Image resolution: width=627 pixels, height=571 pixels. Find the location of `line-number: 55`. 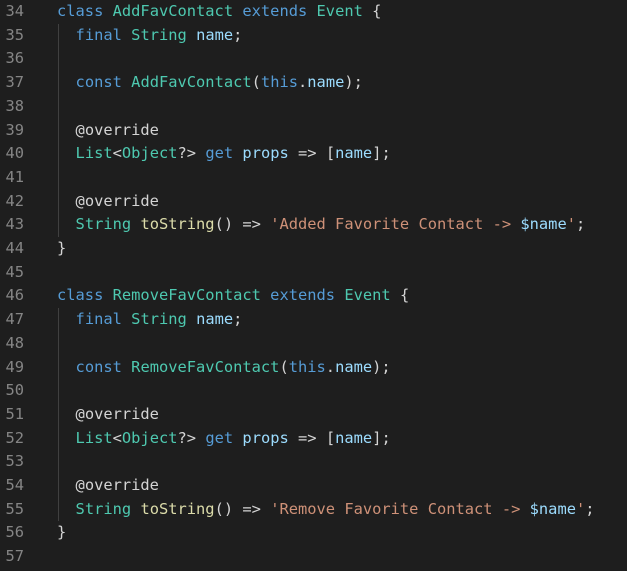

line-number: 55 is located at coordinates (14, 508).